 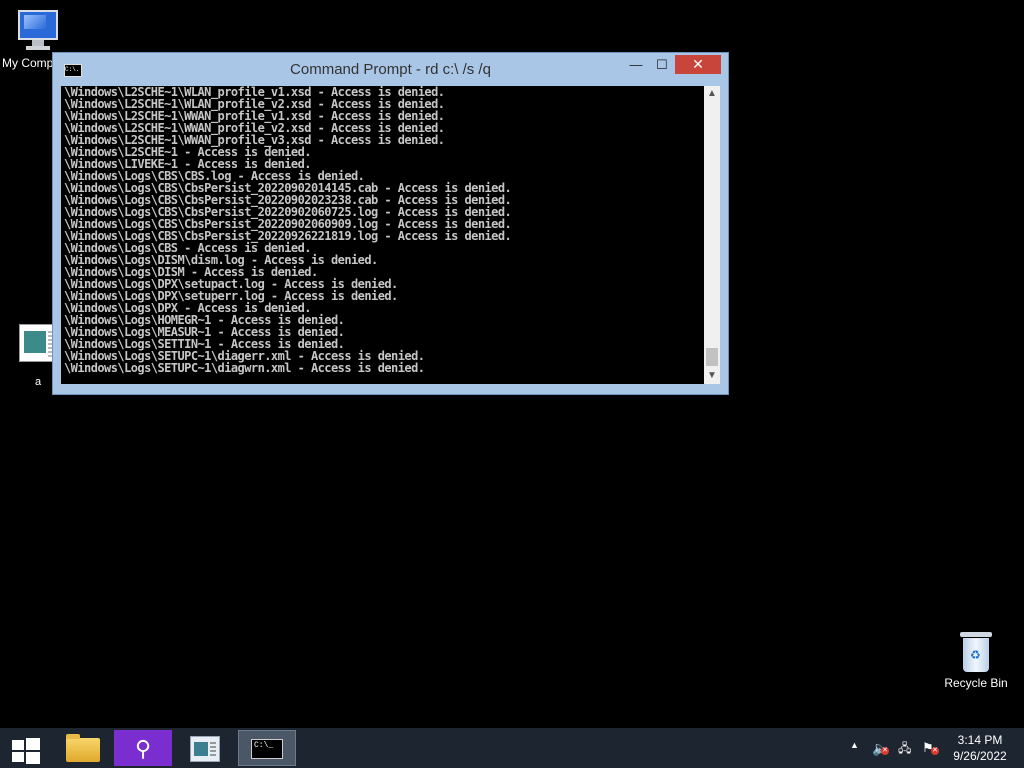 I want to click on recycle-bin-label: Recycle Bin, so click(x=976, y=683).